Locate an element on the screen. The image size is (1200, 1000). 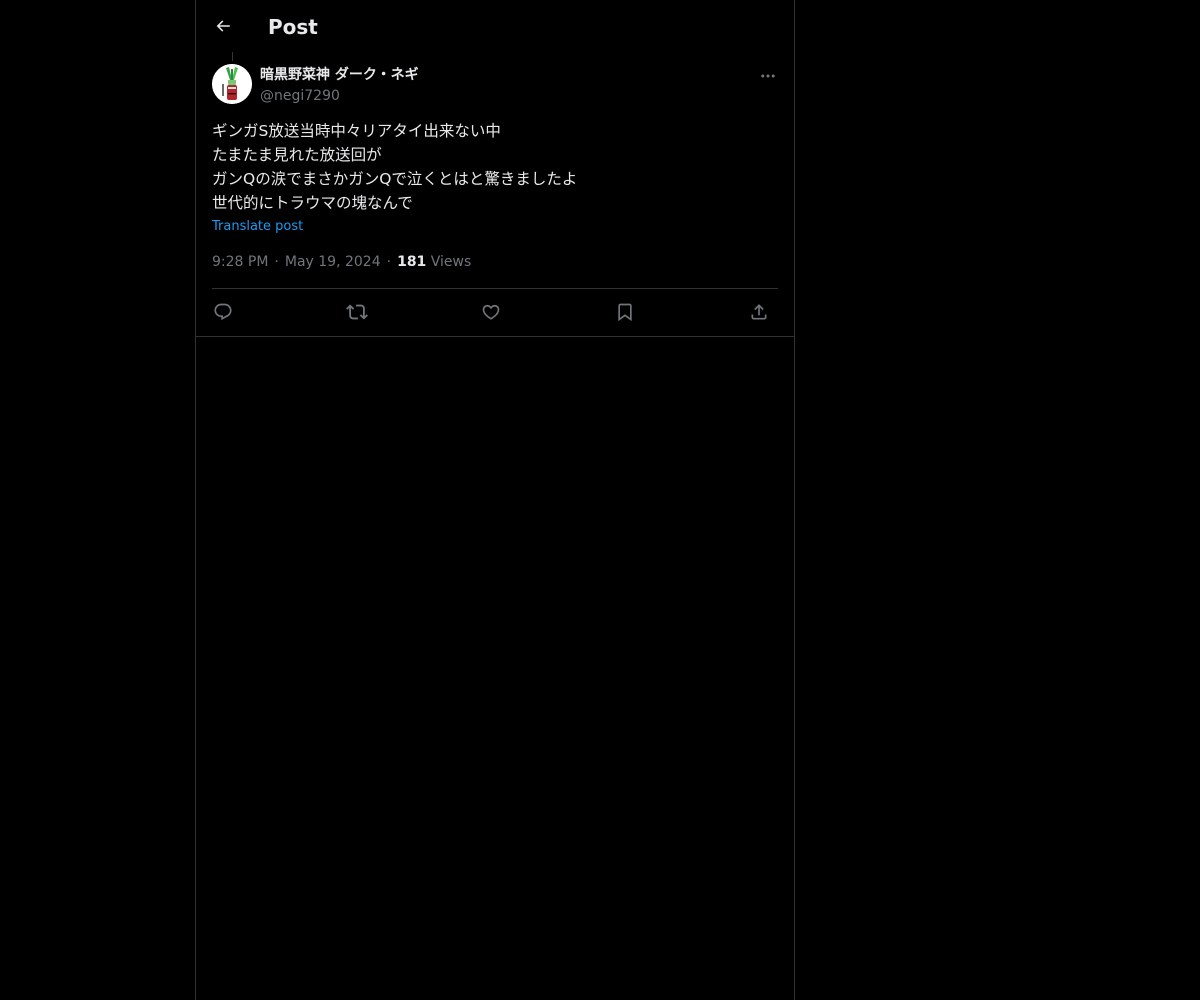
bookmark-button is located at coordinates (625, 312).